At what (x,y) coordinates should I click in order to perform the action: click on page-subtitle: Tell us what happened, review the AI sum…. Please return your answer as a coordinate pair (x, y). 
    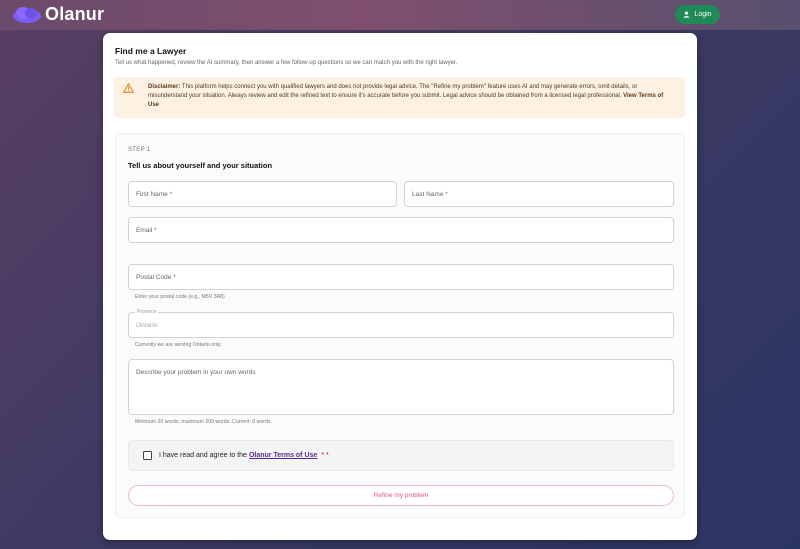
    Looking at the image, I should click on (286, 63).